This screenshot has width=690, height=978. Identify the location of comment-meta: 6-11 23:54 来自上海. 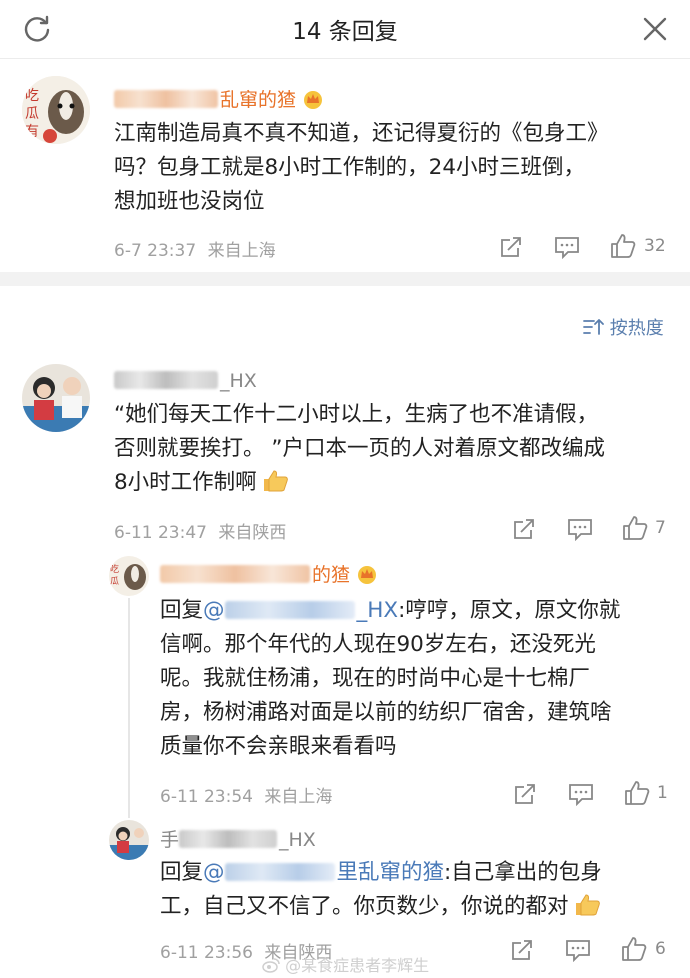
(246, 794).